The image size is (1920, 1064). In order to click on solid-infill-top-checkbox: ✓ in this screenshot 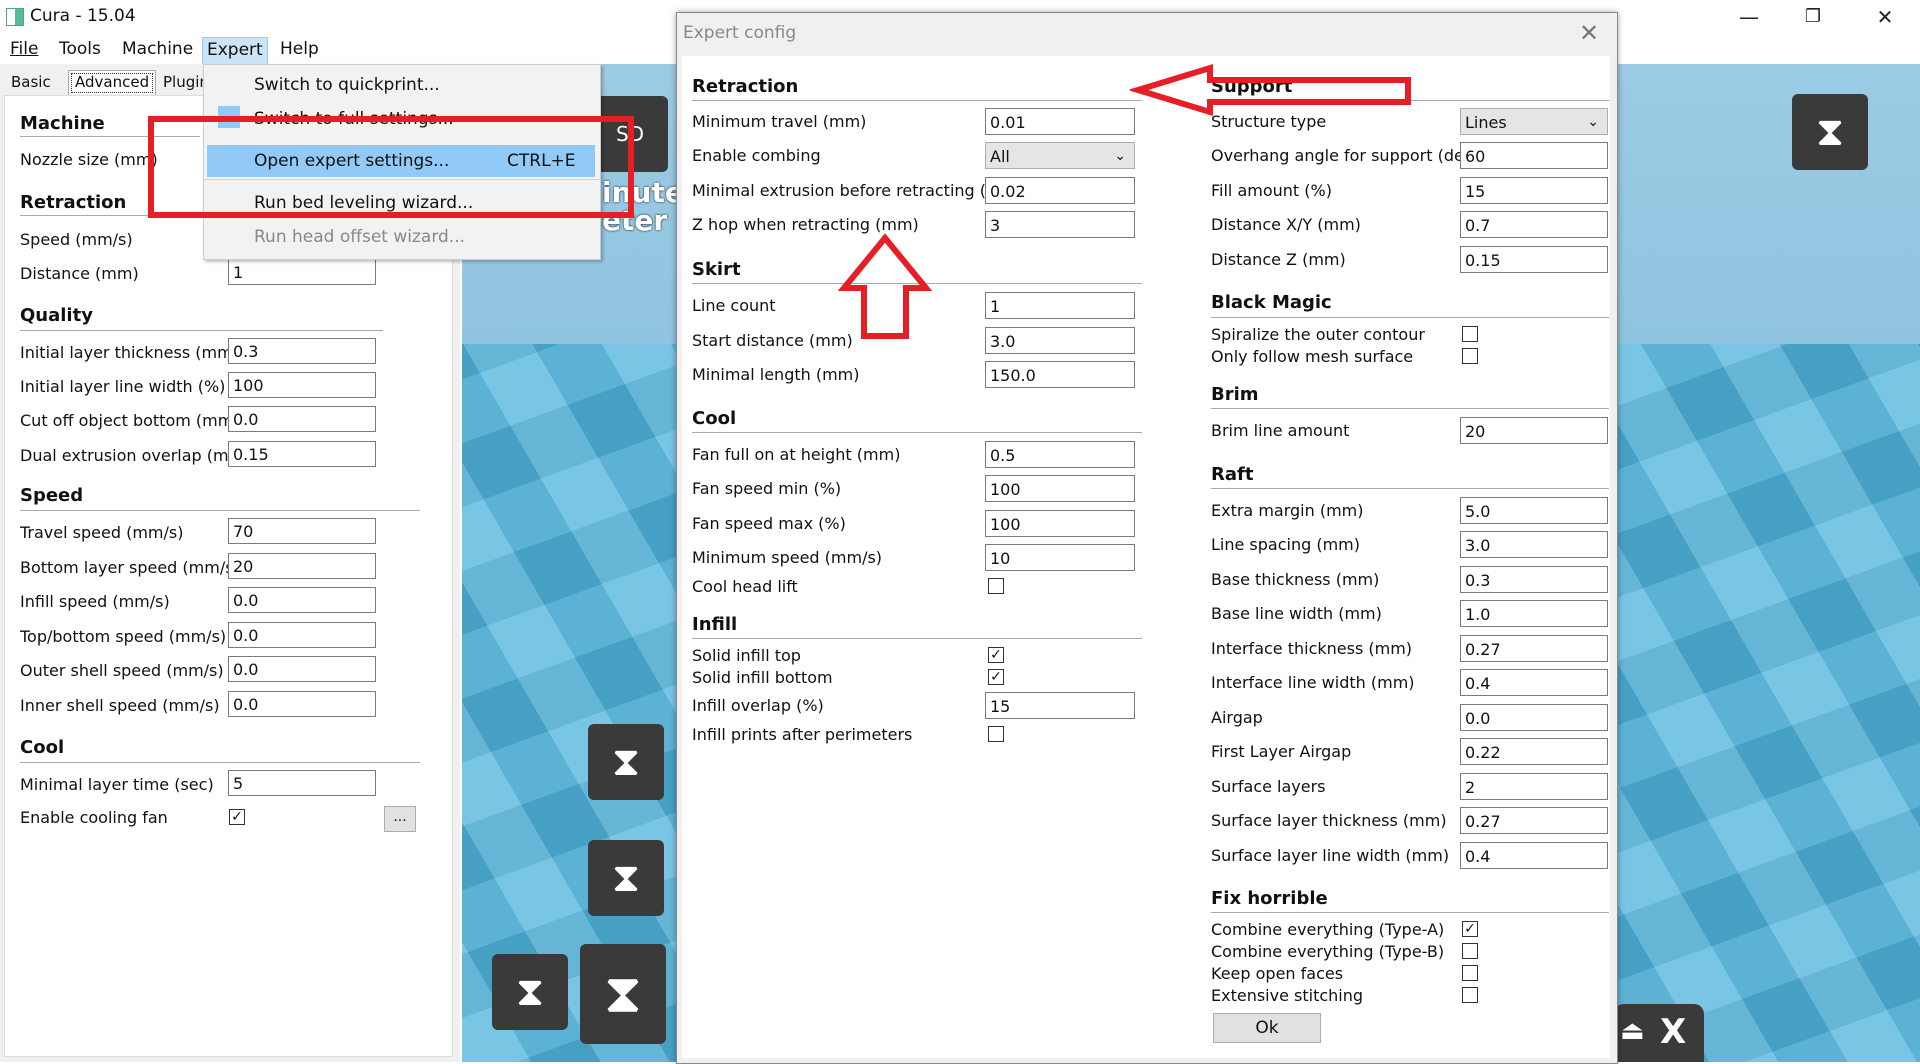, I will do `click(996, 655)`.